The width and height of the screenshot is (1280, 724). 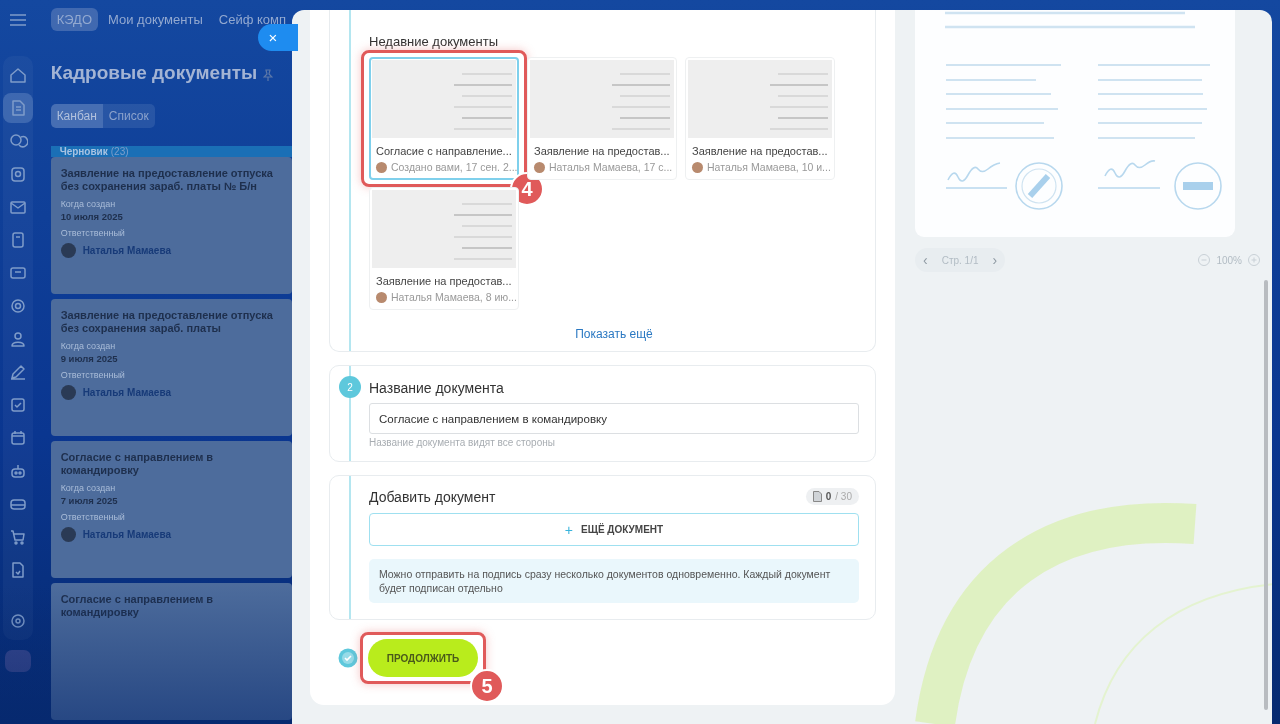 I want to click on nav-tab: КЭДО, so click(x=74, y=19).